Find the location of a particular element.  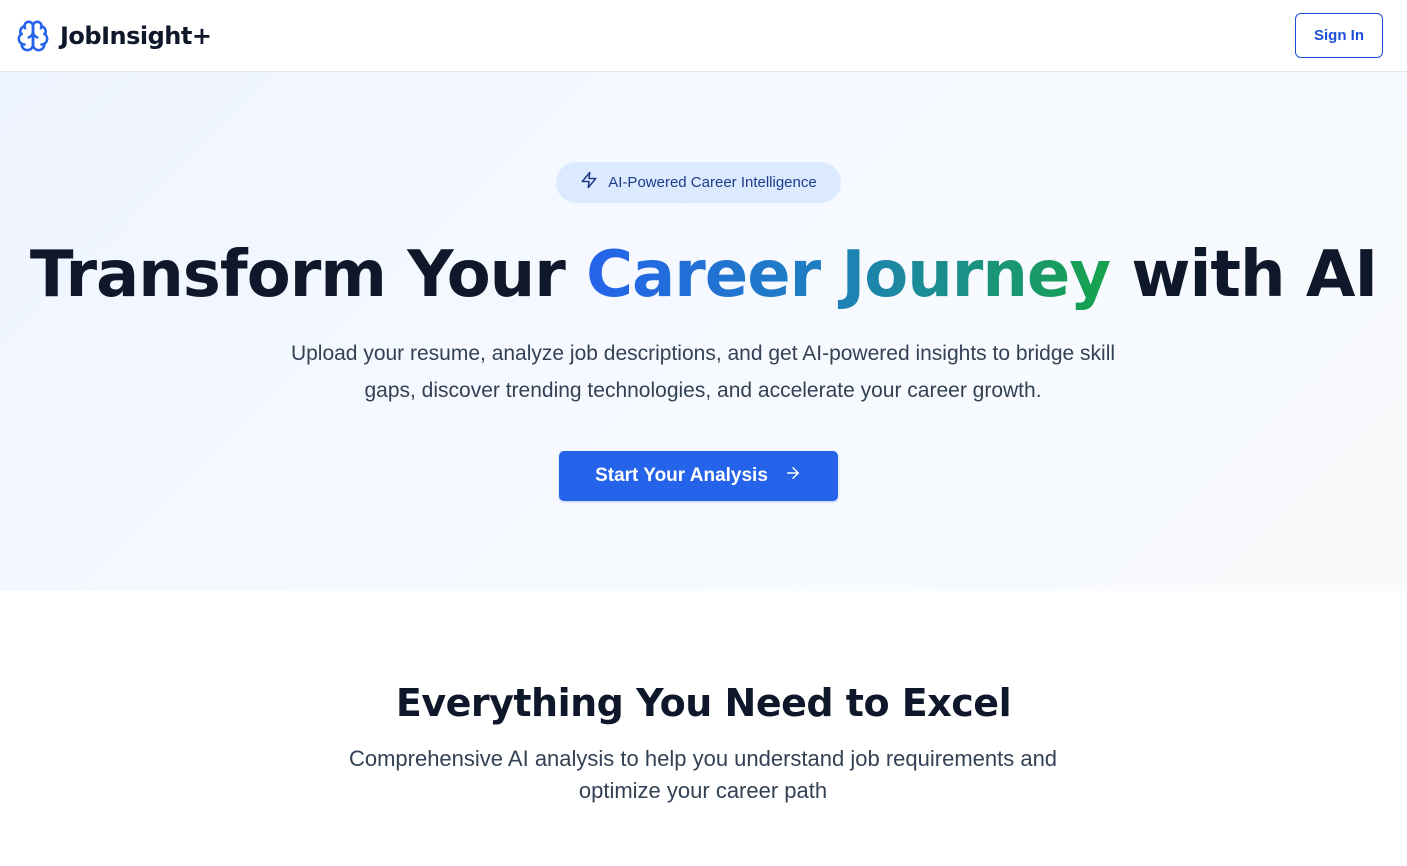

sign-in-button: Sign In is located at coordinates (1339, 35).